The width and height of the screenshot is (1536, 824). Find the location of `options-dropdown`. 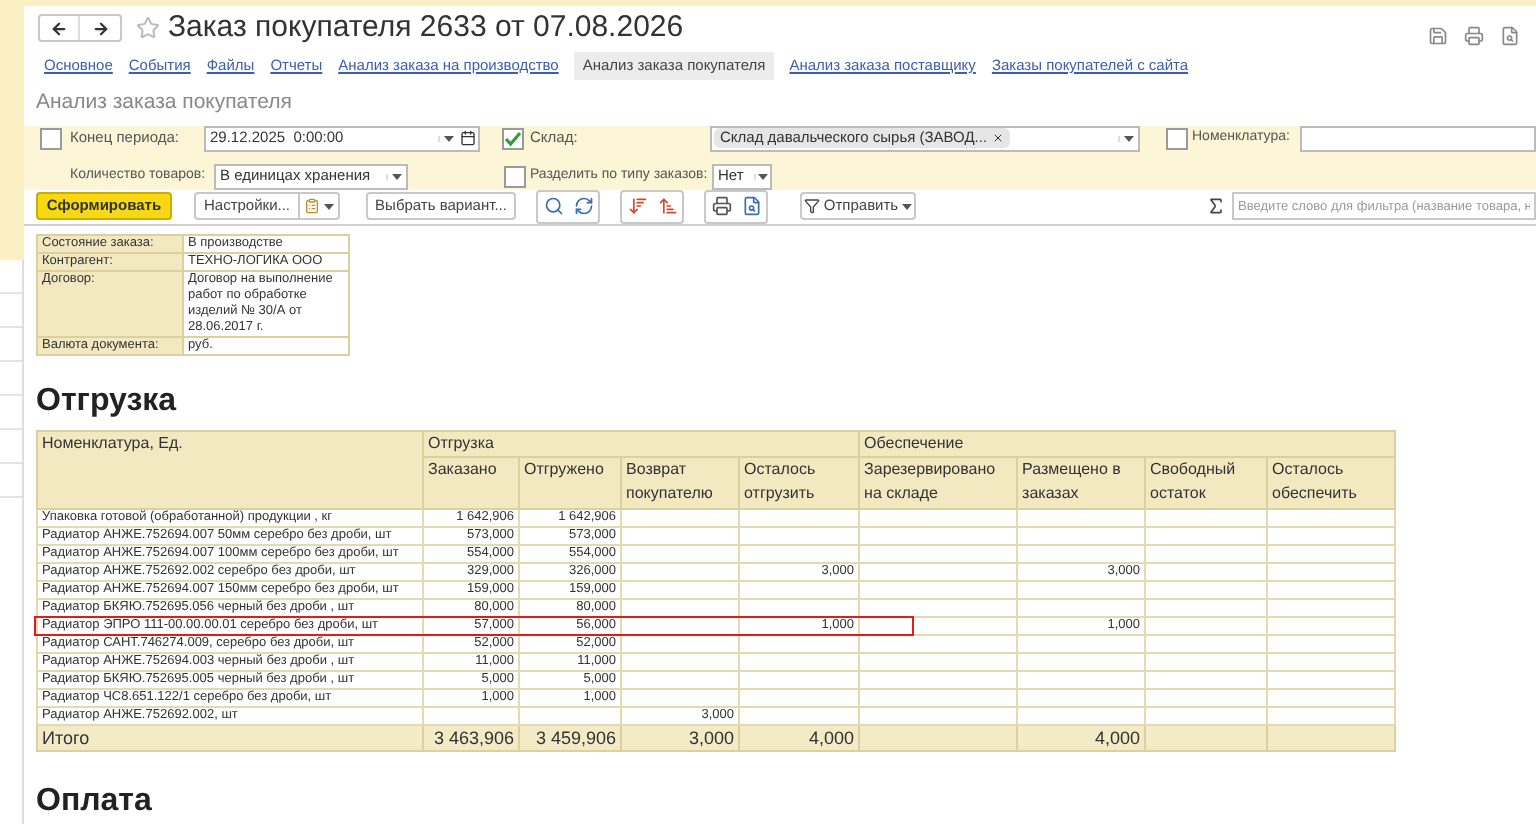

options-dropdown is located at coordinates (320, 206).